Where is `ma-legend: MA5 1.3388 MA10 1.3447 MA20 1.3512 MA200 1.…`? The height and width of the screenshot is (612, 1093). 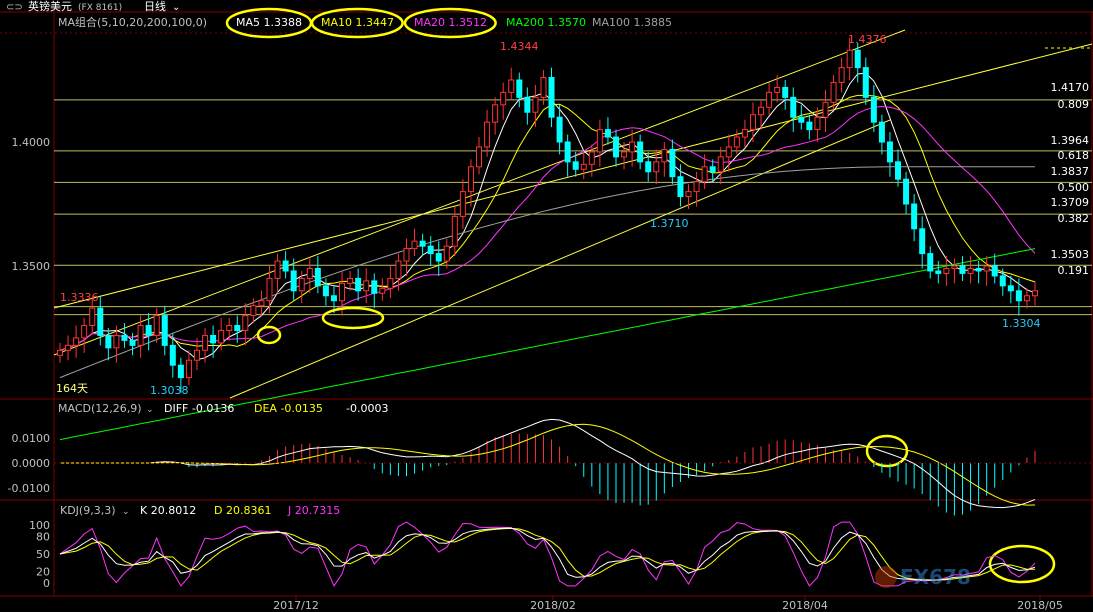 ma-legend: MA5 1.3388 MA10 1.3447 MA20 1.3512 MA200 1.… is located at coordinates (454, 22).